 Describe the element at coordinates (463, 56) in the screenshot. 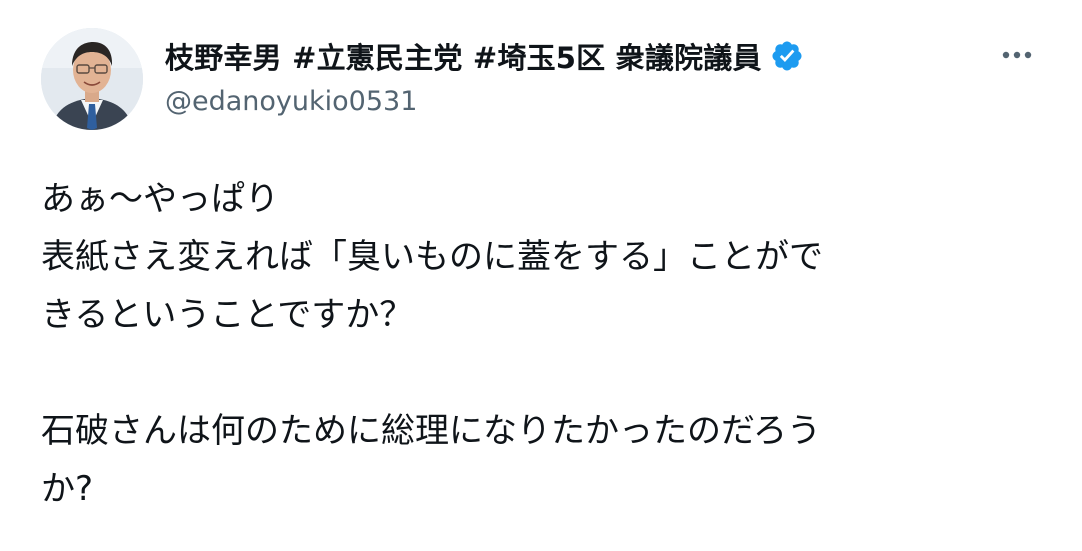

I see `author-display-name: 枝野幸男 #立憲民主党 #埼玉5区 衆議院議員` at that location.